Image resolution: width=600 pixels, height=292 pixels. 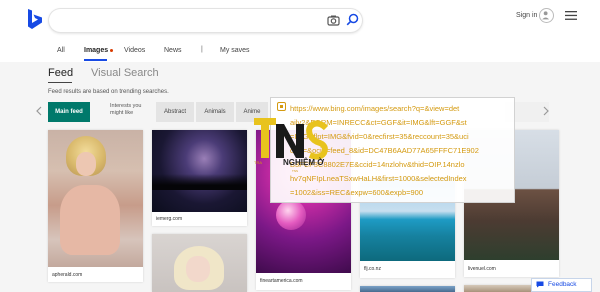 What do you see at coordinates (352, 19) in the screenshot?
I see `search-icon` at bounding box center [352, 19].